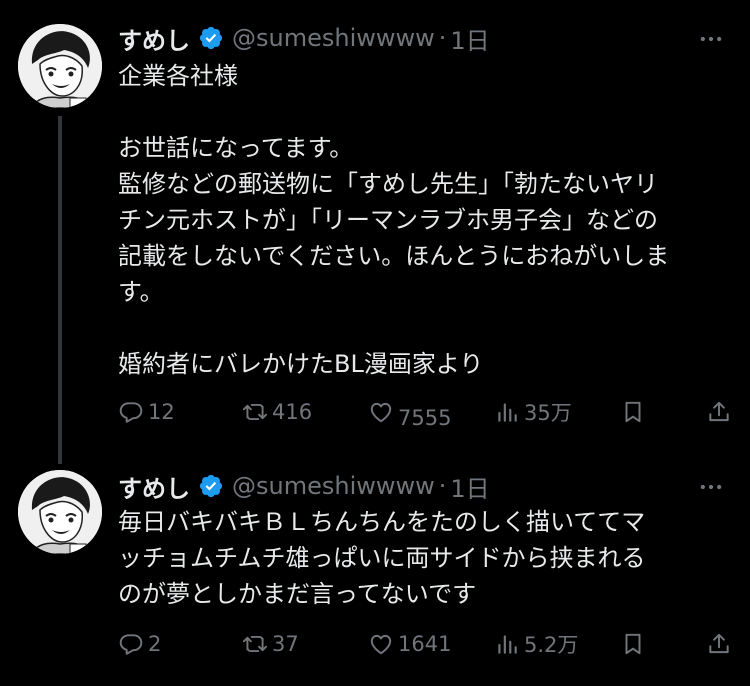 This screenshot has height=686, width=750. I want to click on thread-line, so click(60, 290).